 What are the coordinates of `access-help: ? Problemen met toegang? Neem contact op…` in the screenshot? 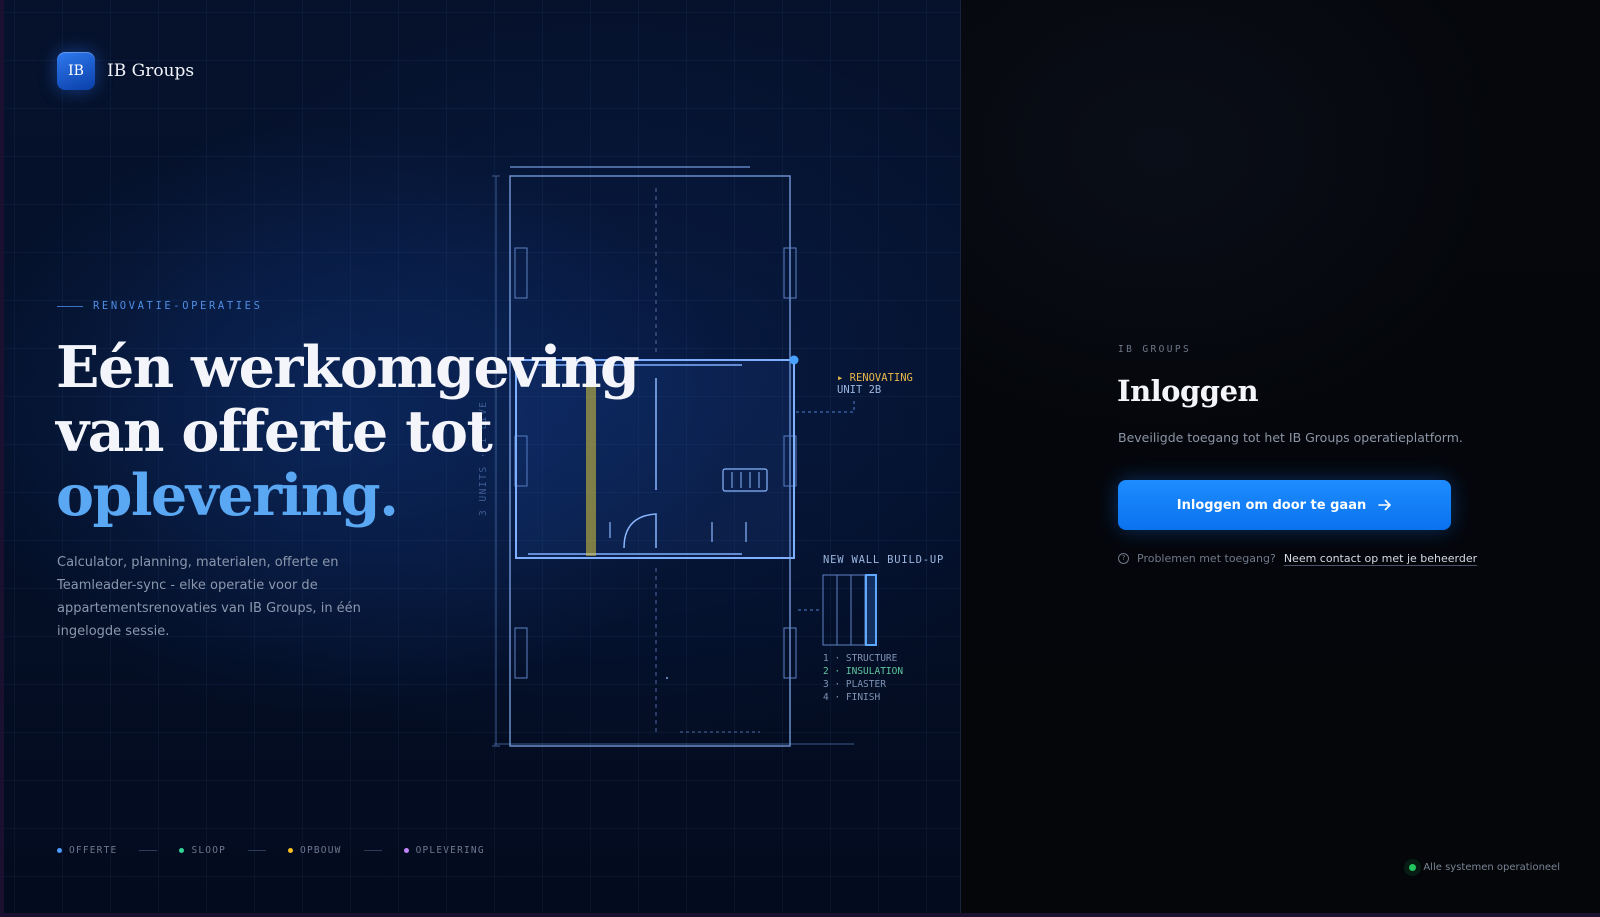 It's located at (1297, 558).